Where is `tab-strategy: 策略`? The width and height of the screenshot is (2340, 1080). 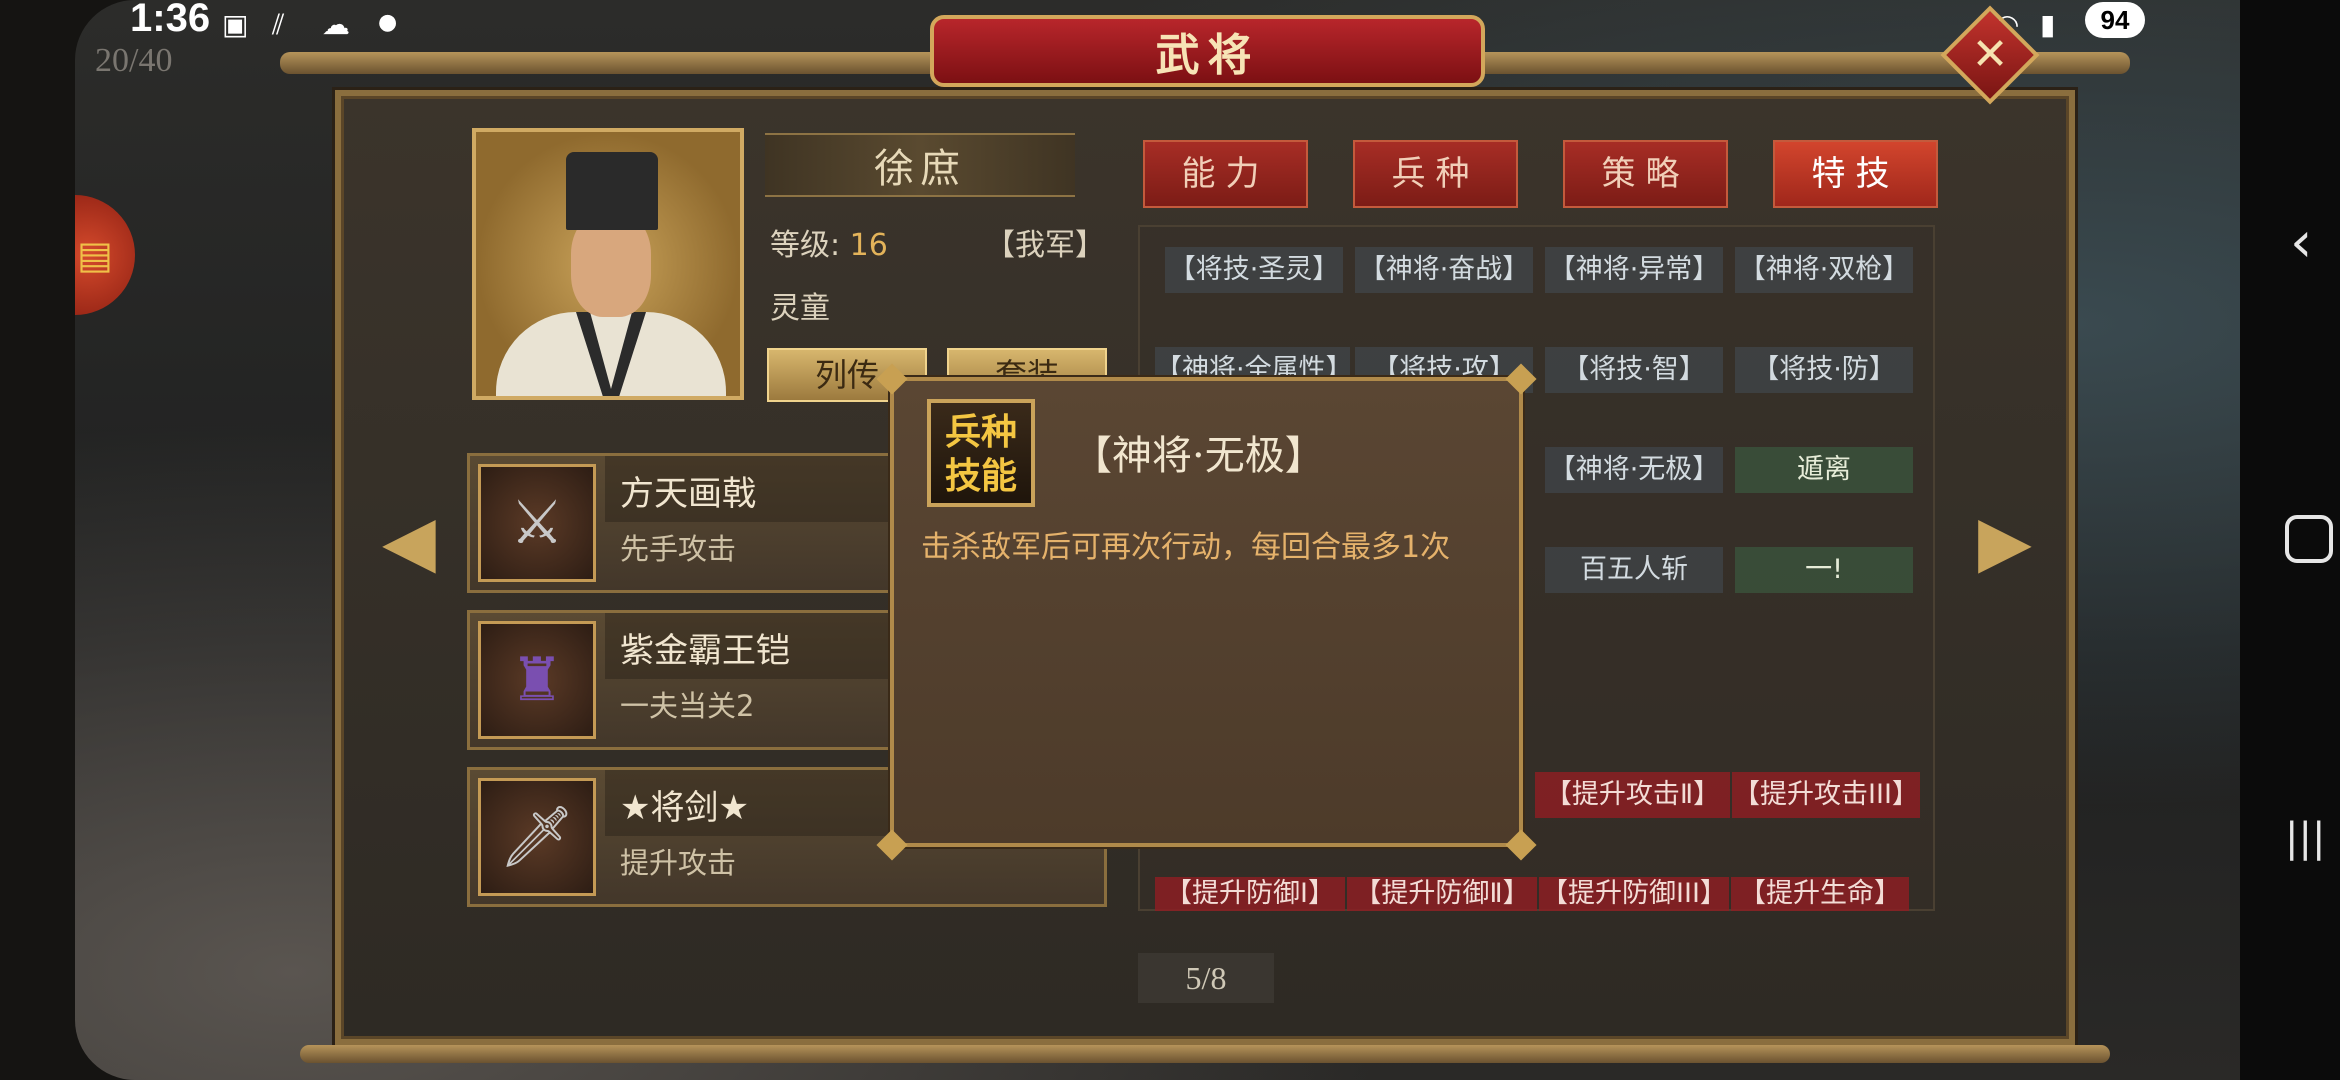 tab-strategy: 策略 is located at coordinates (1645, 174).